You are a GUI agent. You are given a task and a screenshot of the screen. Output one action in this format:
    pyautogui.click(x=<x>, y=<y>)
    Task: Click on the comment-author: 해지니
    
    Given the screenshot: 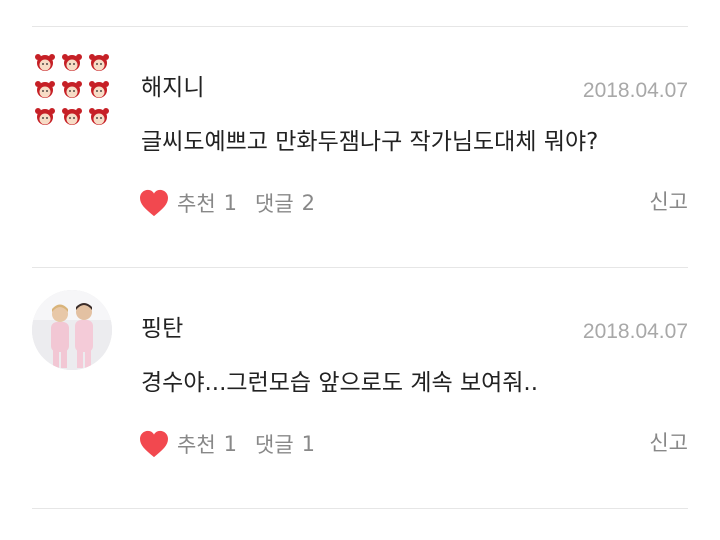 What is the action you would take?
    pyautogui.click(x=172, y=88)
    